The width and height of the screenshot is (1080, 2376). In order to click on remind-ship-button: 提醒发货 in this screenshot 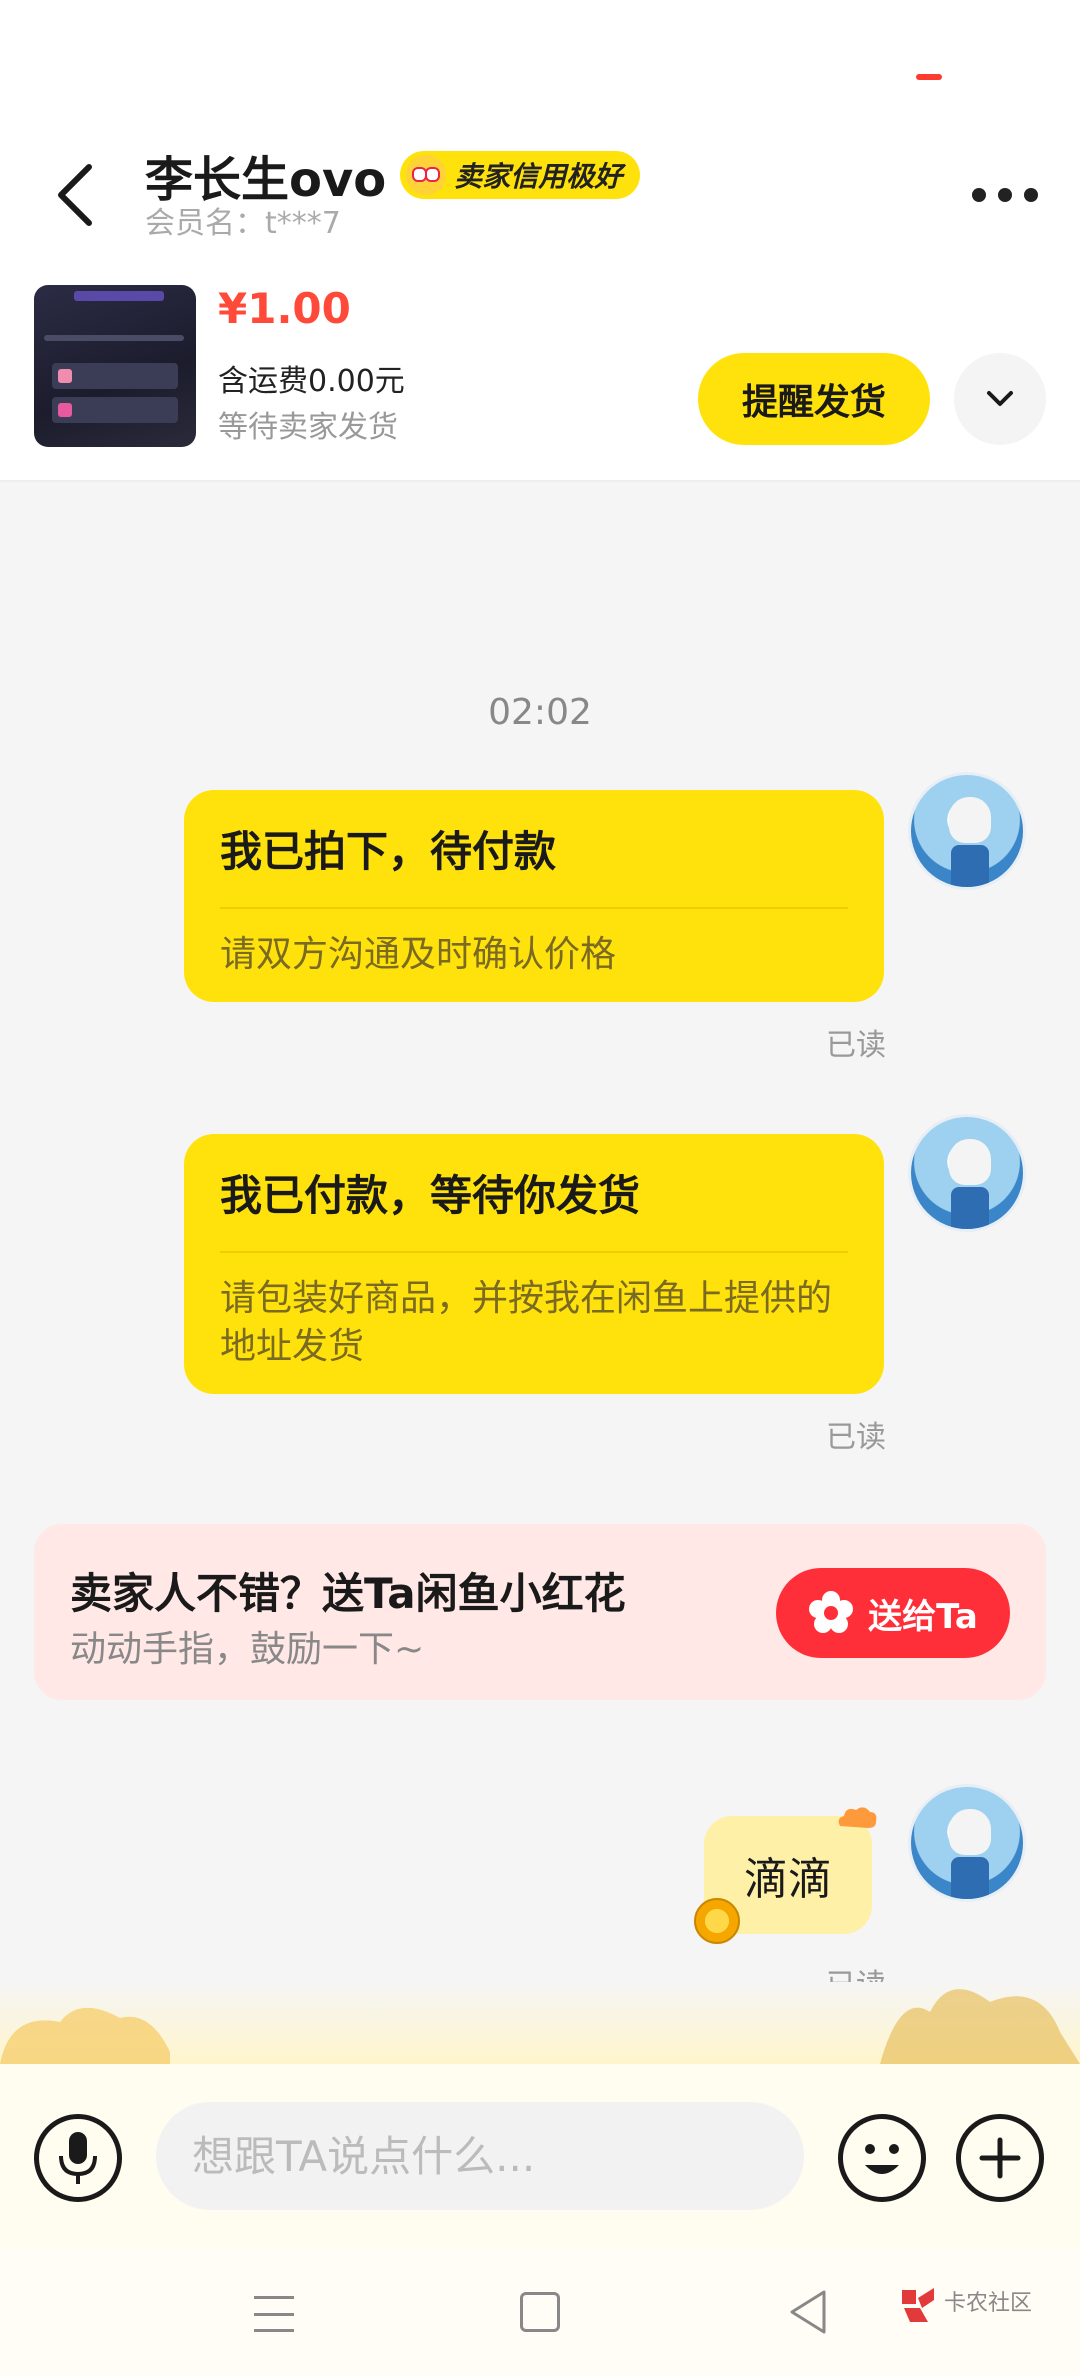, I will do `click(814, 399)`.